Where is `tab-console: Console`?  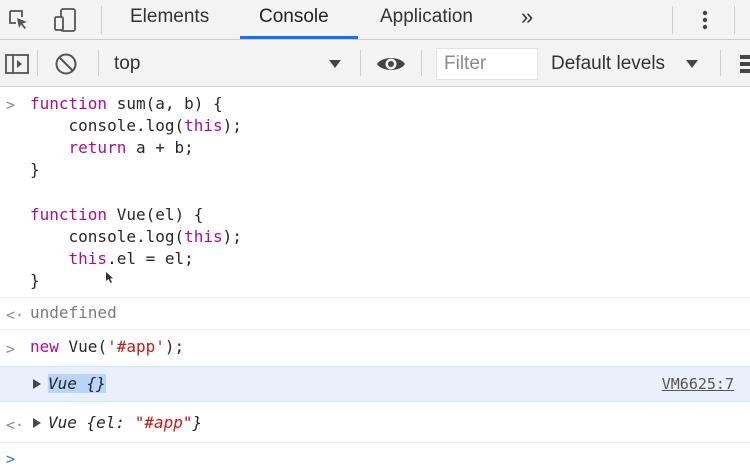
tab-console: Console is located at coordinates (294, 20).